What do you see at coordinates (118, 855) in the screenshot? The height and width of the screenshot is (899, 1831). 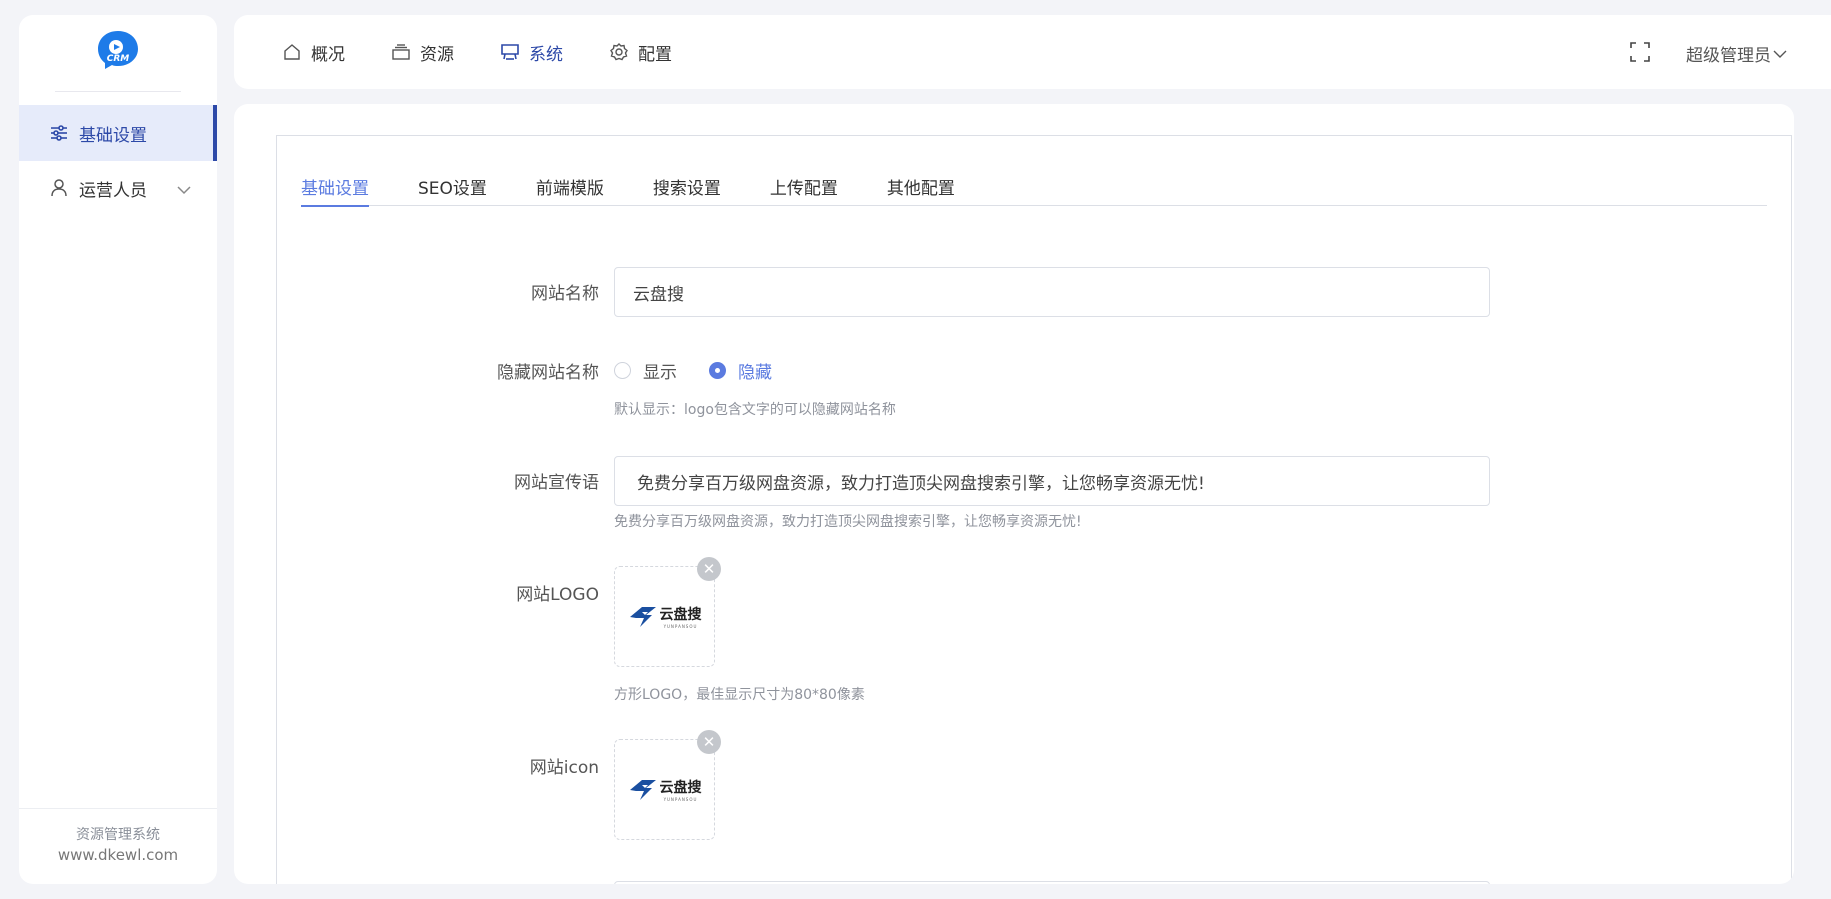 I see `footer-url: www.dkewl.com` at bounding box center [118, 855].